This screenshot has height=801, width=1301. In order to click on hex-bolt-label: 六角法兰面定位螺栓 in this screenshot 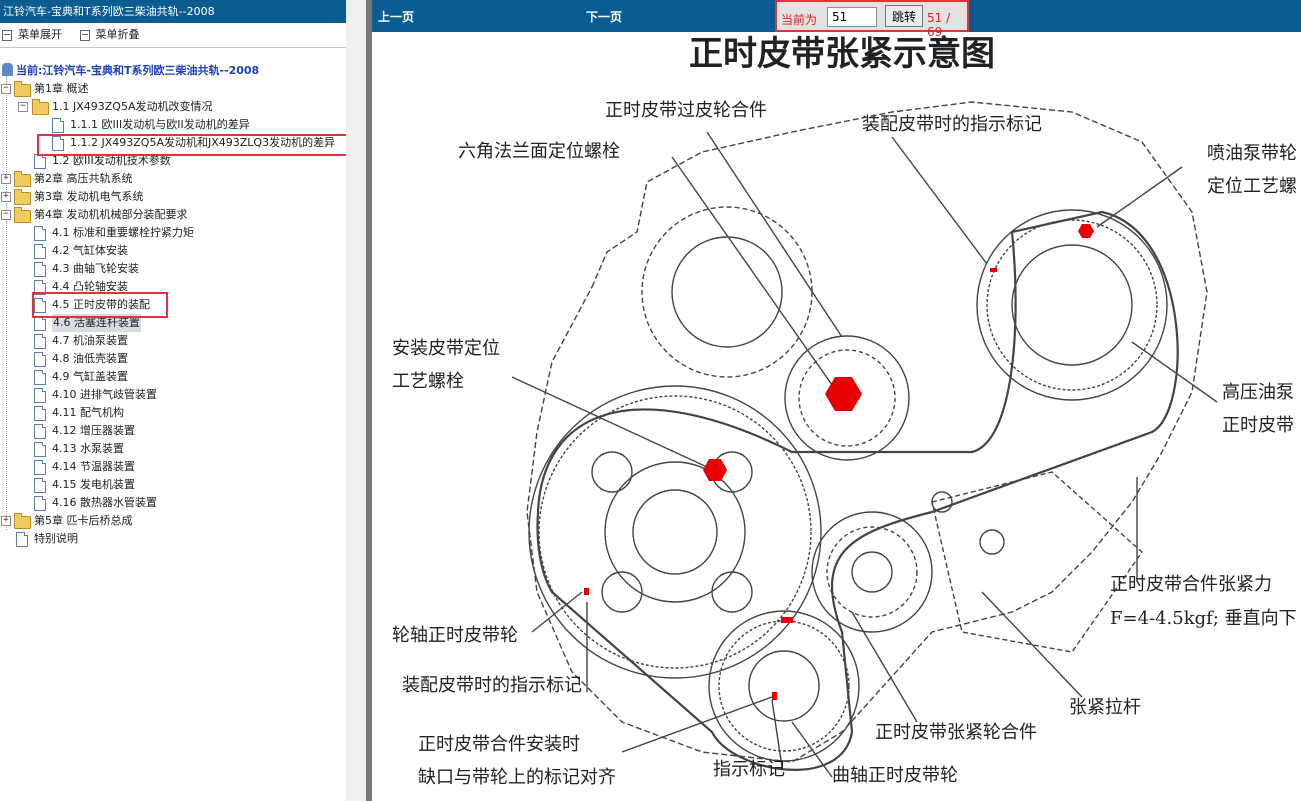, I will do `click(539, 151)`.